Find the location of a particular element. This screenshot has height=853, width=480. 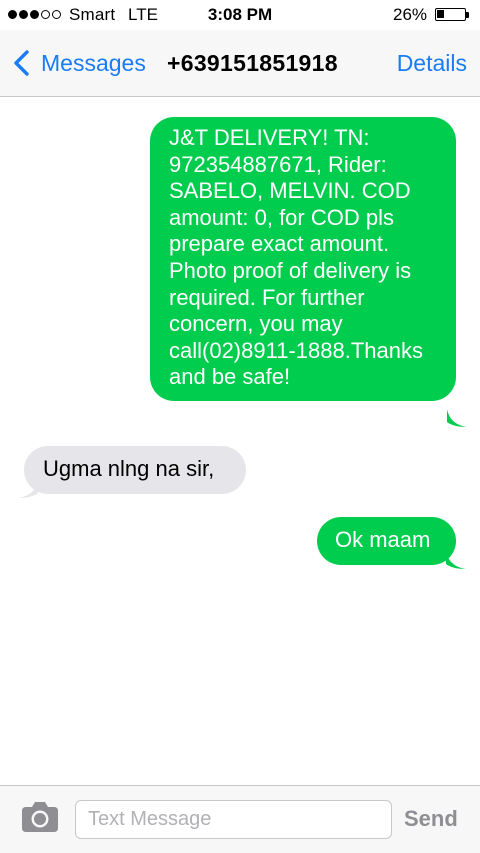

status-bar: Smart LTE 3:08 PM 26% is located at coordinates (240, 15).